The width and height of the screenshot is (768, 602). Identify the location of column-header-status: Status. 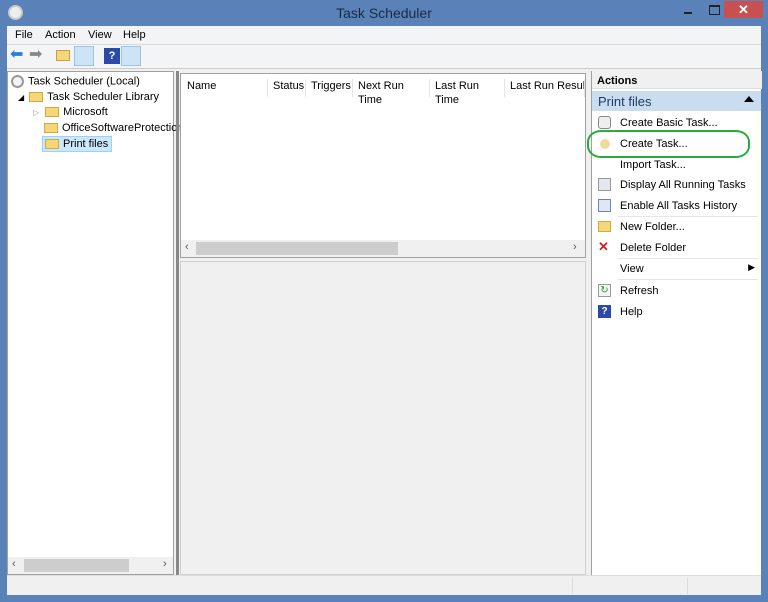
(287, 88).